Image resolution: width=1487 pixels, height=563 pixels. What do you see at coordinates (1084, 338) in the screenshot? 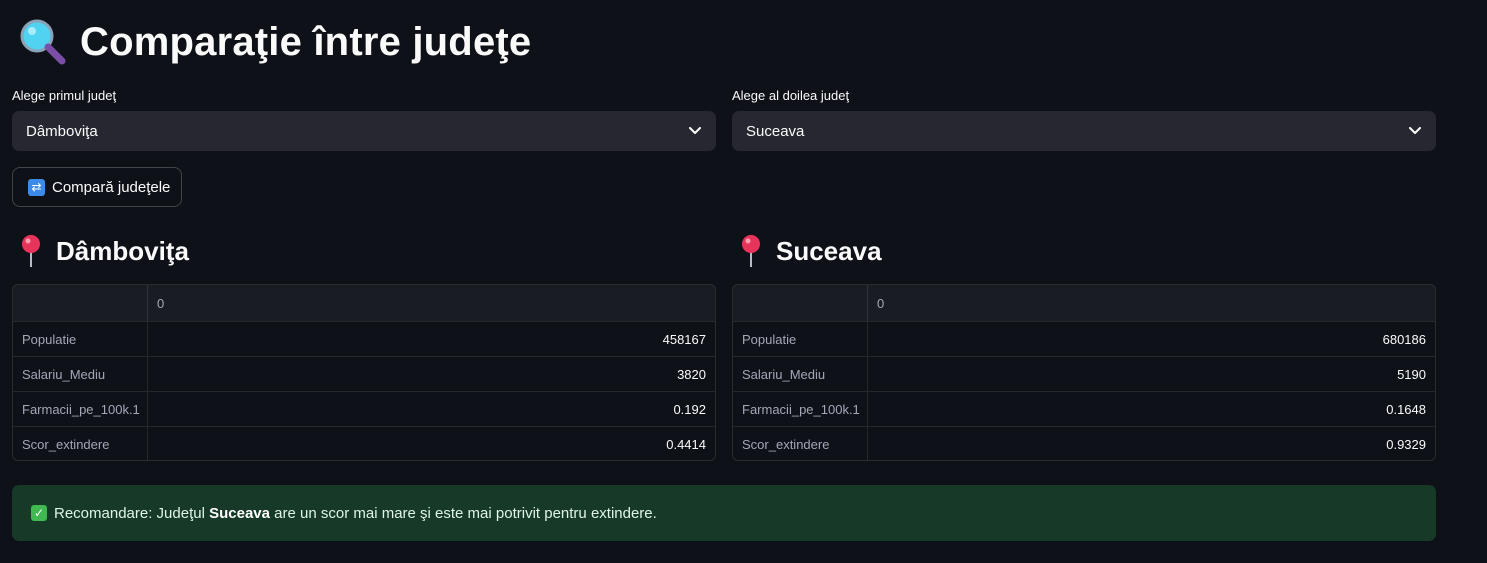
I see `table-row: Populatie 680186` at bounding box center [1084, 338].